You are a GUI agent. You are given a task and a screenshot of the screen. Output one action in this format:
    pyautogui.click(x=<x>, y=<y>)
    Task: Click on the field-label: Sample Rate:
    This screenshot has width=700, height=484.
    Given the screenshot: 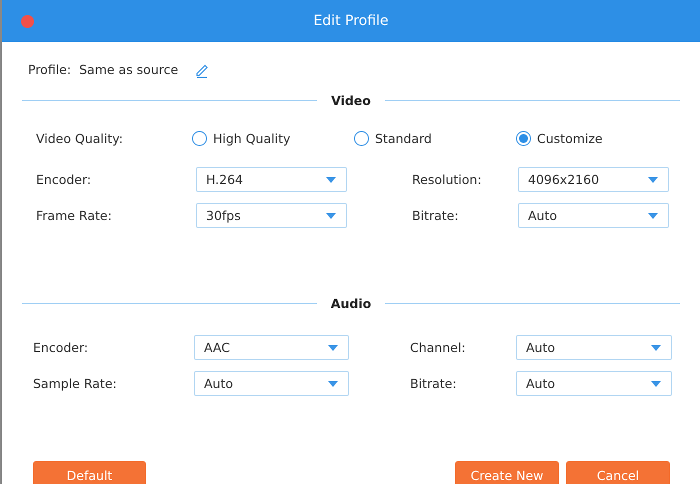 What is the action you would take?
    pyautogui.click(x=75, y=383)
    